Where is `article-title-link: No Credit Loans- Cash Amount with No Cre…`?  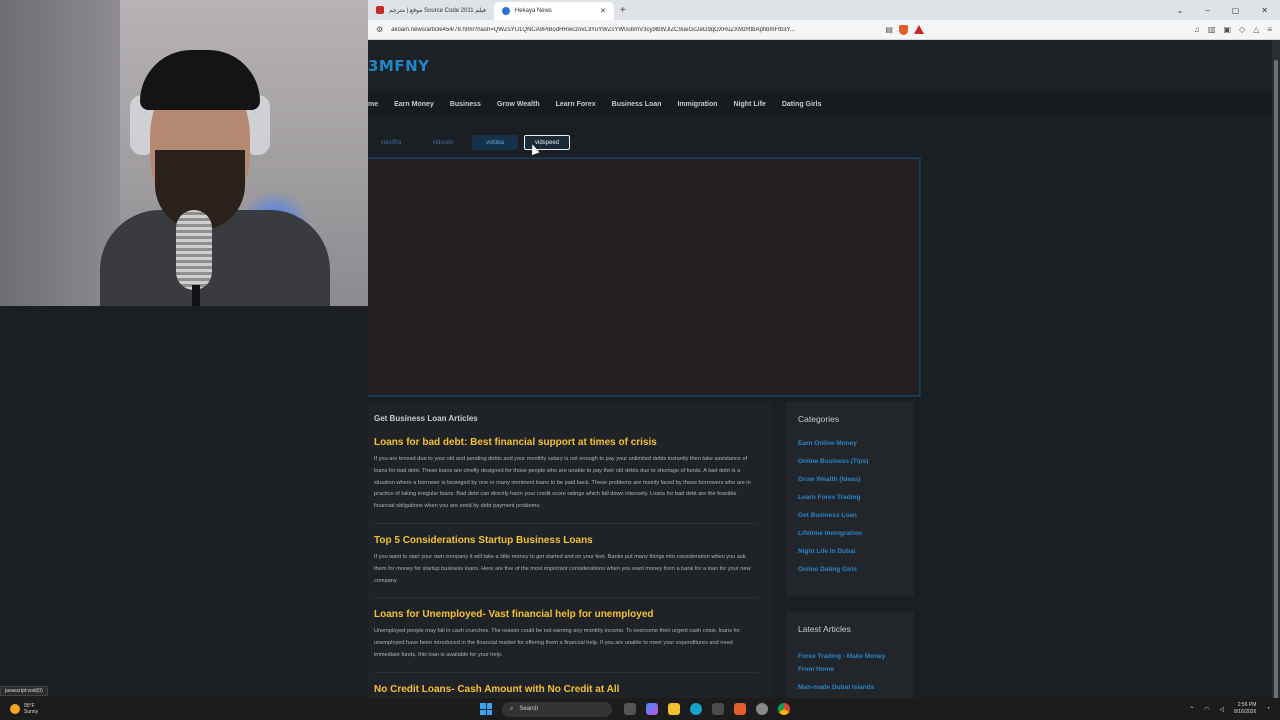 article-title-link: No Credit Loans- Cash Amount with No Cre… is located at coordinates (566, 689).